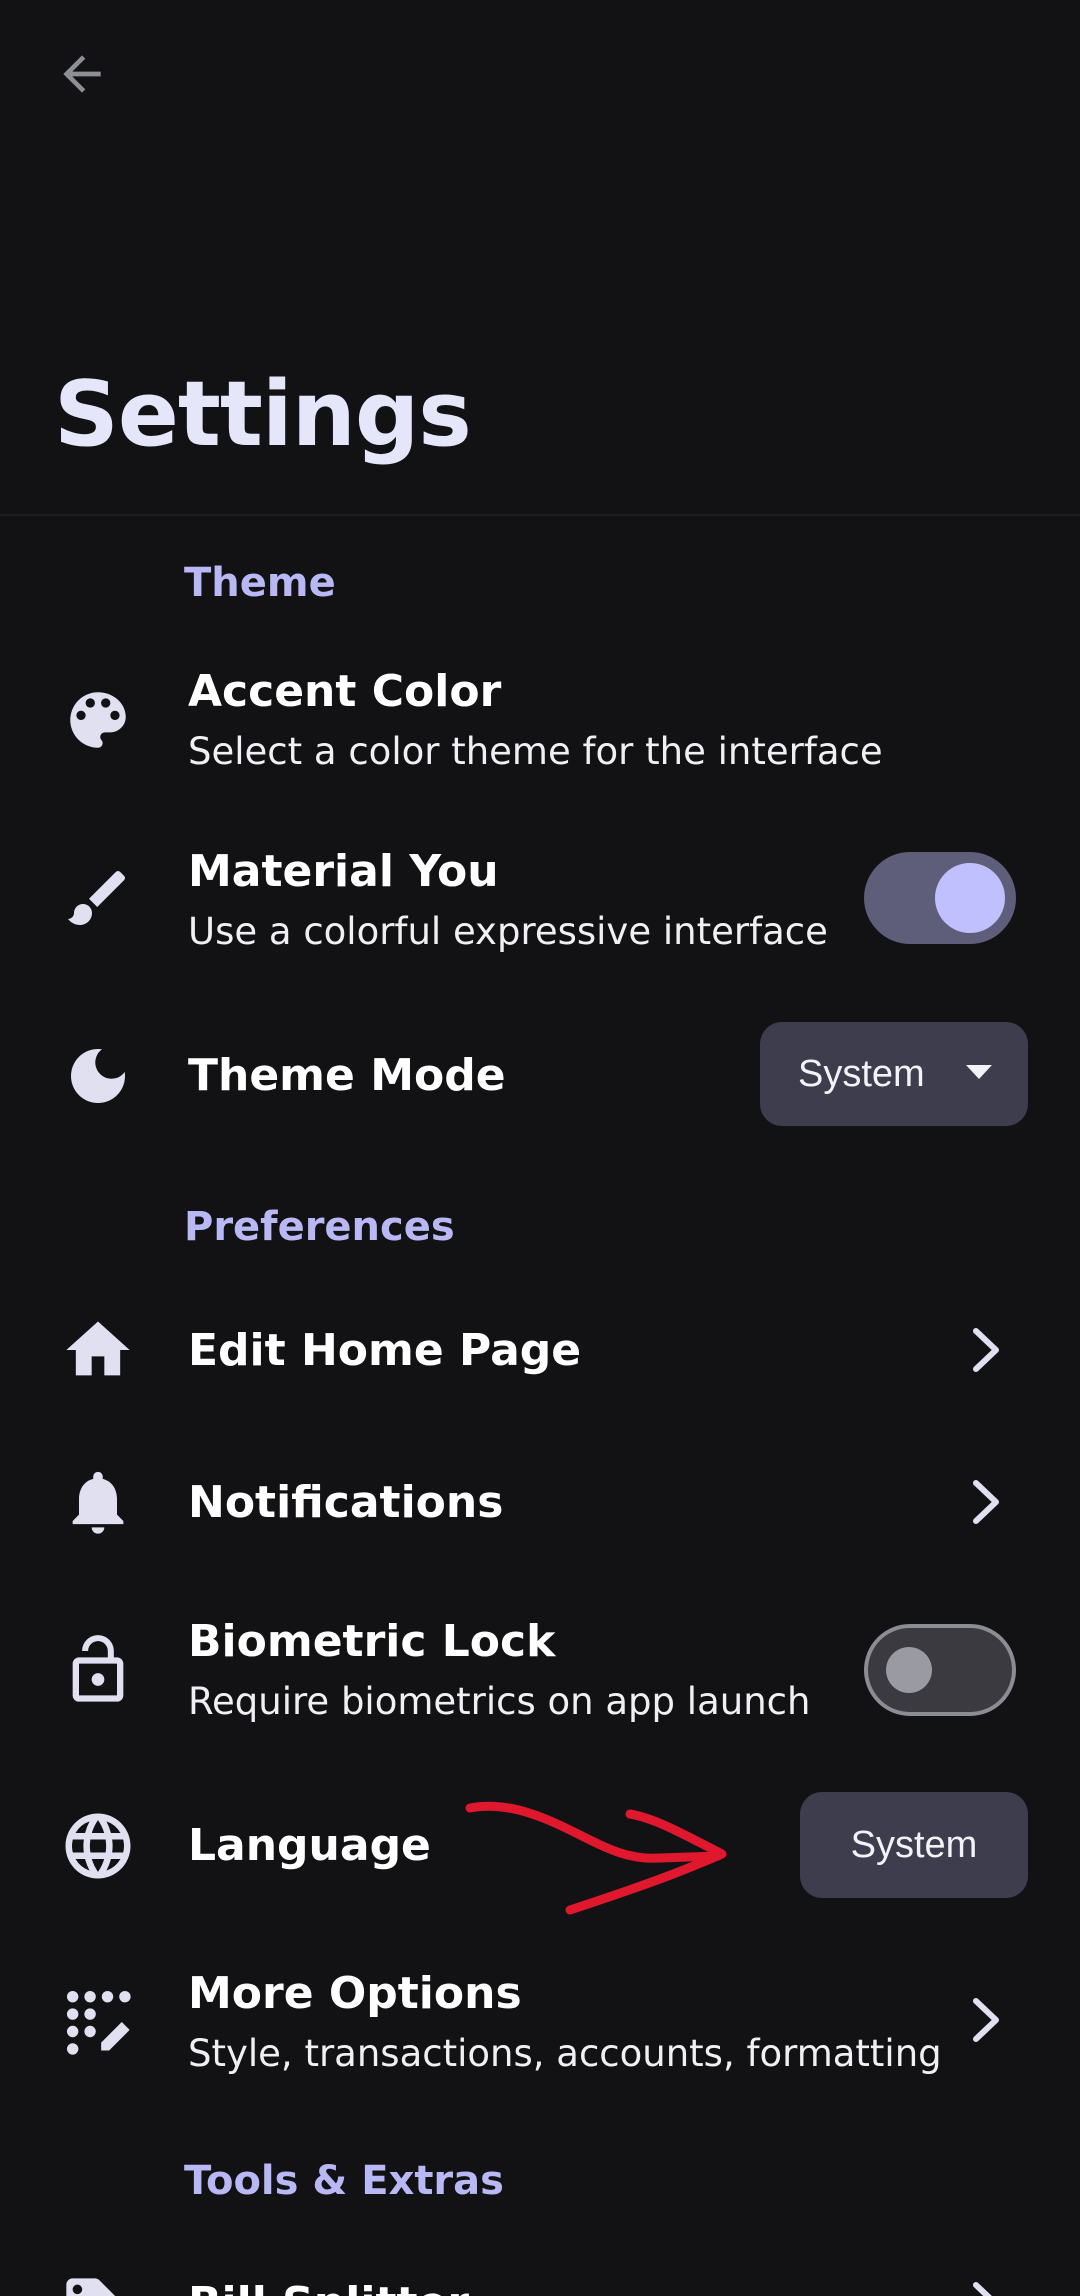 Image resolution: width=1080 pixels, height=2296 pixels. I want to click on section-header-preferences: Preferences, so click(319, 1227).